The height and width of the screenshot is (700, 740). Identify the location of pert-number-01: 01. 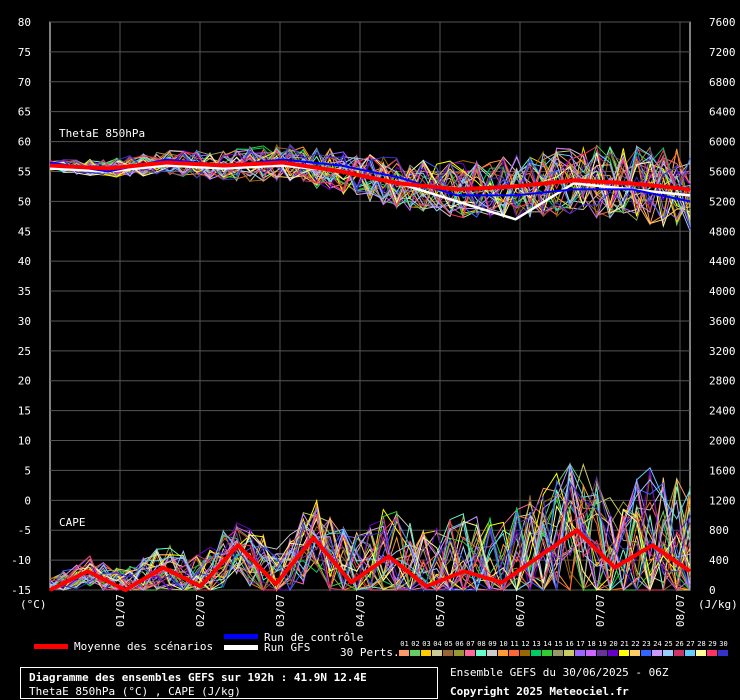
(404, 644).